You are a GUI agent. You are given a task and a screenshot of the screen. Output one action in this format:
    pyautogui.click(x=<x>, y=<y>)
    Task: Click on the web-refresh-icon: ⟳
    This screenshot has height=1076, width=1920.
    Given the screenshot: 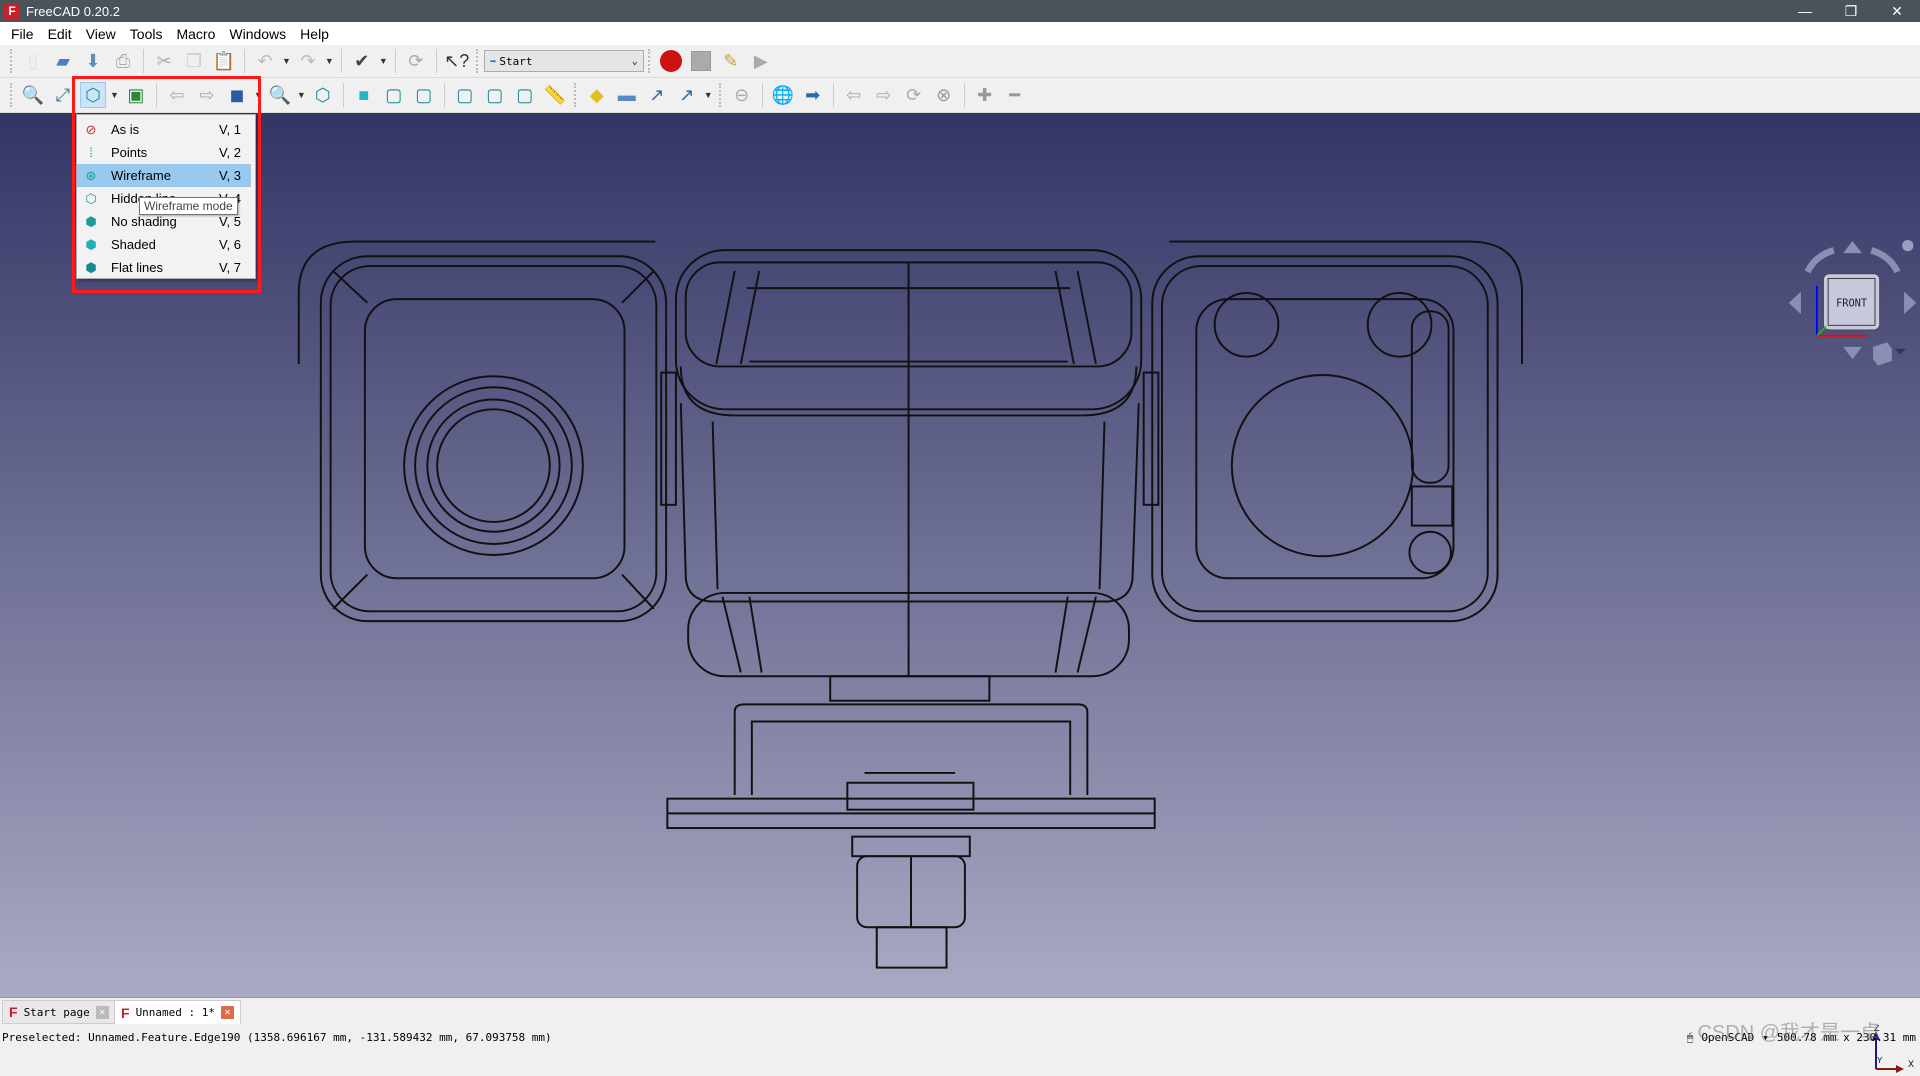 What is the action you would take?
    pyautogui.click(x=914, y=95)
    